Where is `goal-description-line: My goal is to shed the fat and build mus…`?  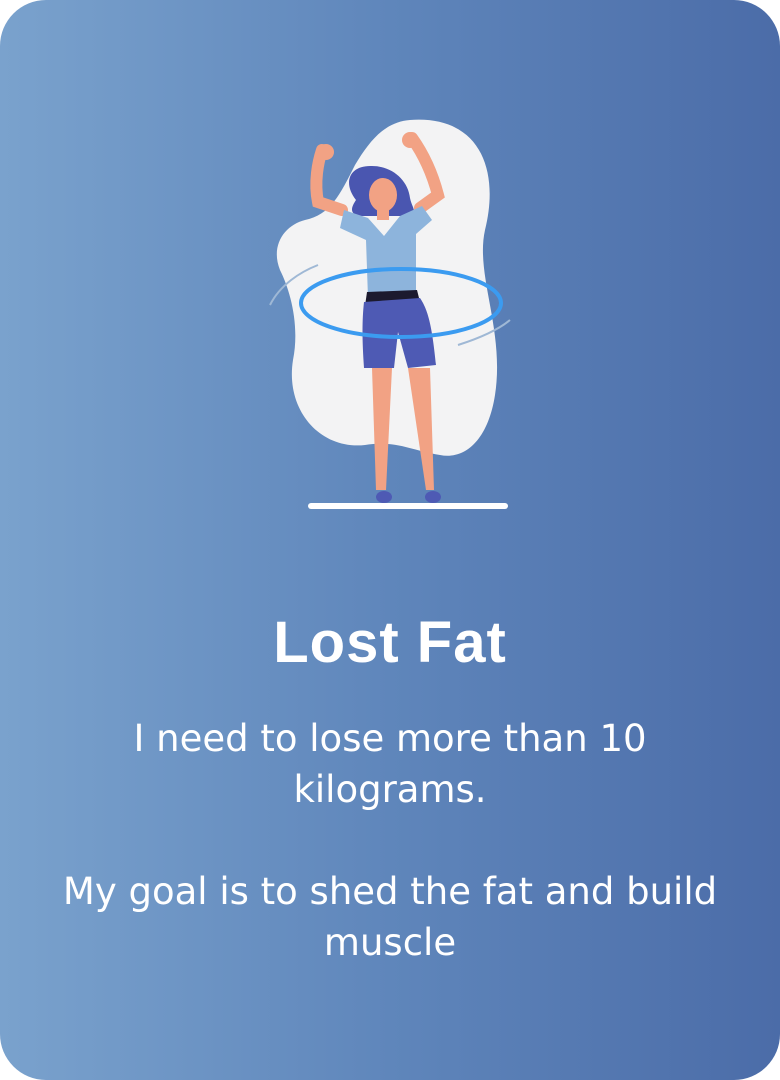
goal-description-line: My goal is to shed the fat and build mus… is located at coordinates (390, 917).